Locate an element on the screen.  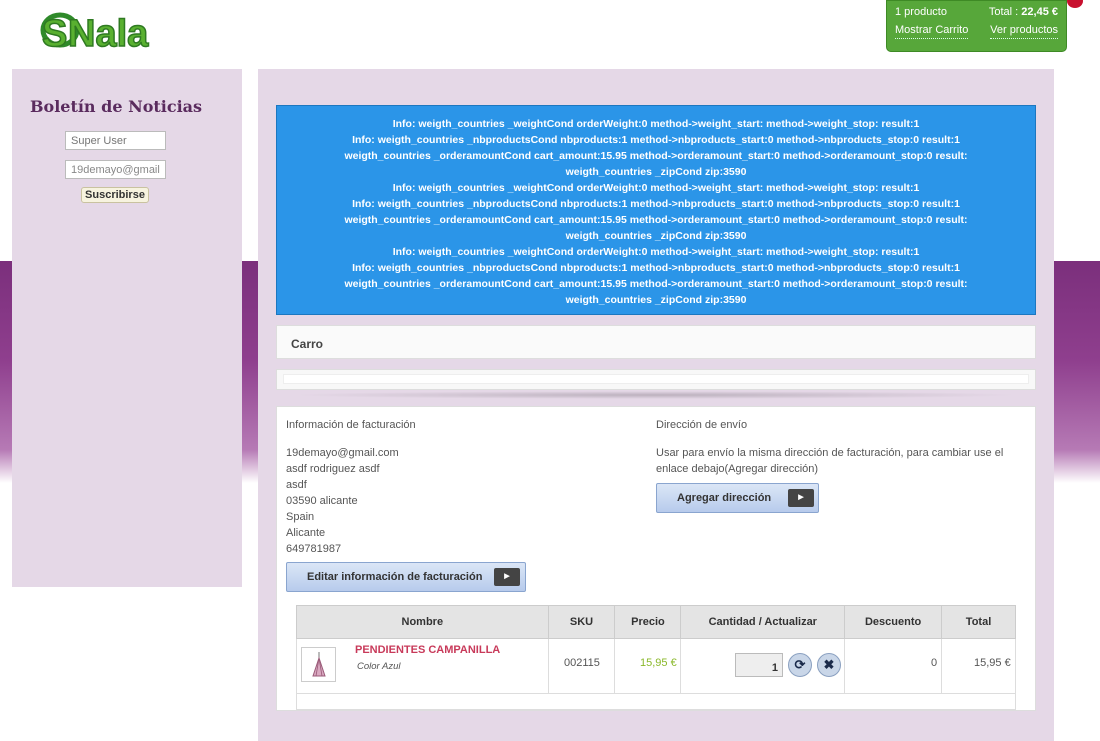
svg-text: S is located at coordinates (54, 33).